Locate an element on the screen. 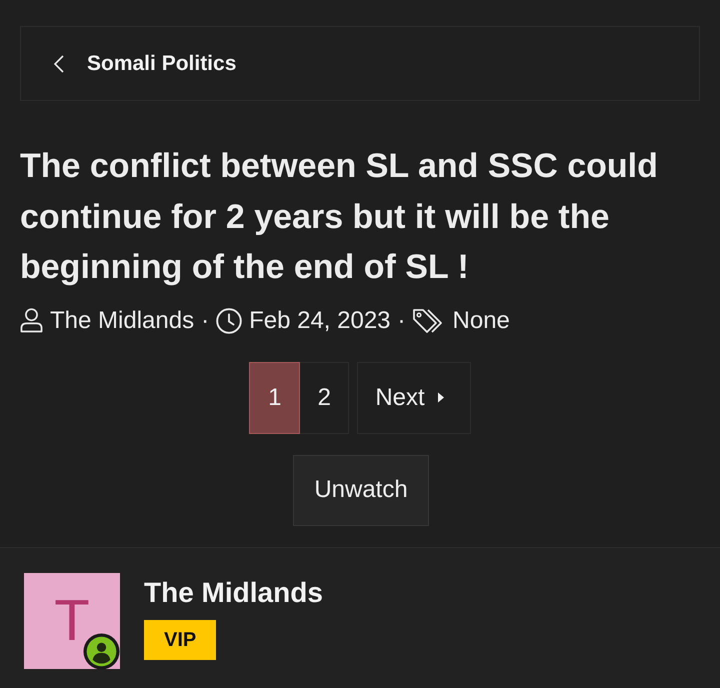 The height and width of the screenshot is (688, 720). next-page-button: Next is located at coordinates (414, 398).